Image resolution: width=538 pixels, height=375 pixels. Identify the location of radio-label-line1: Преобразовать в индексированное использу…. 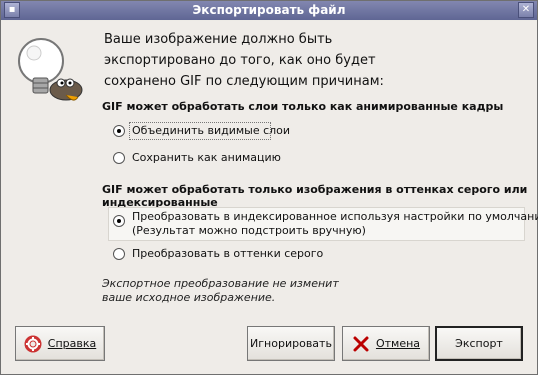
(335, 216).